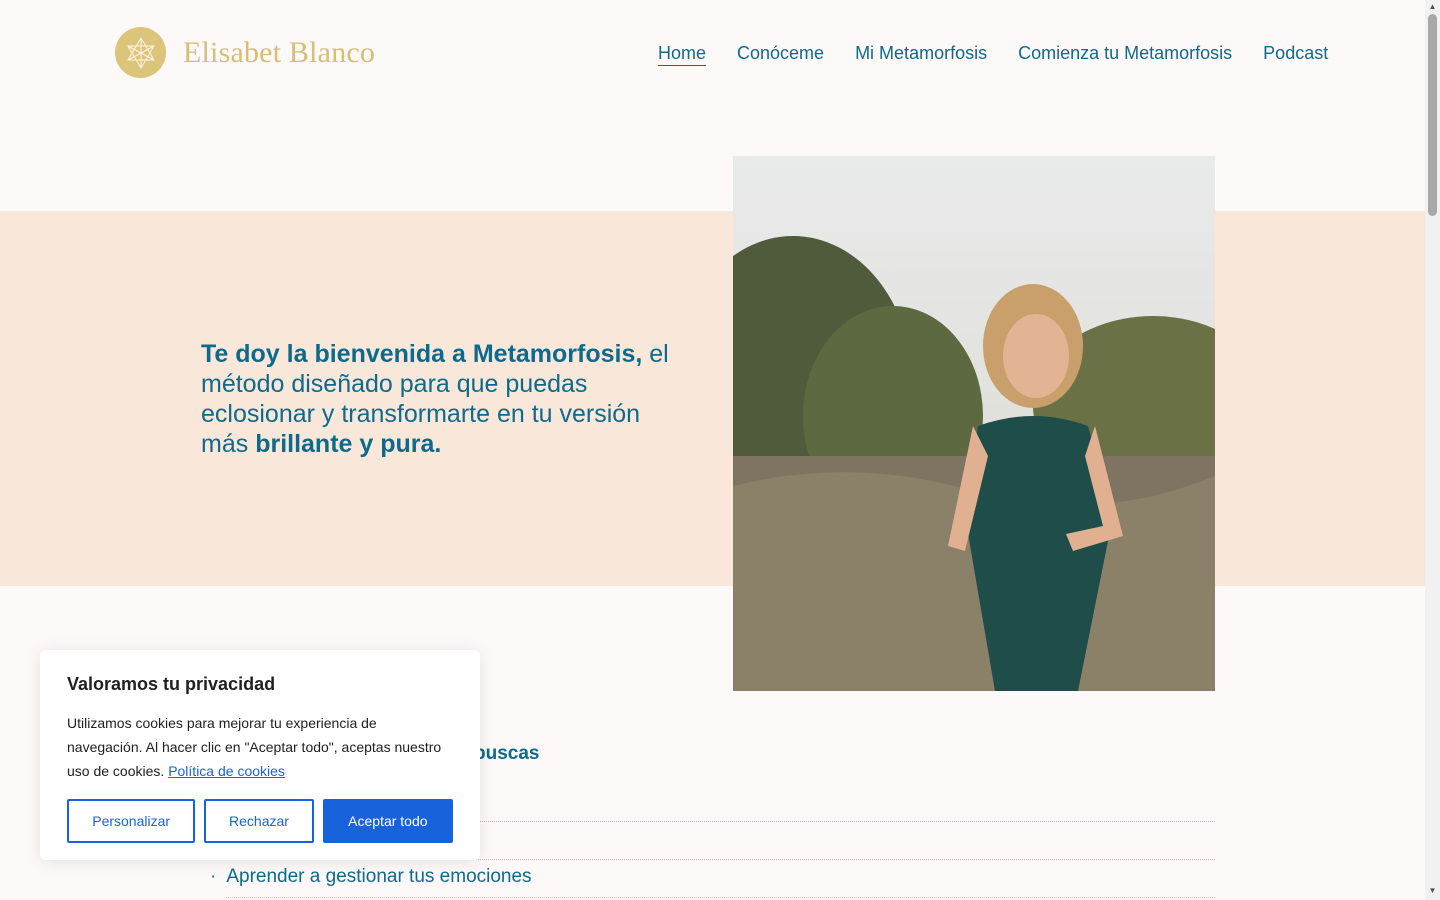 The height and width of the screenshot is (900, 1440). What do you see at coordinates (1432, 7) in the screenshot?
I see `scroll-up-arrow-icon: ▲` at bounding box center [1432, 7].